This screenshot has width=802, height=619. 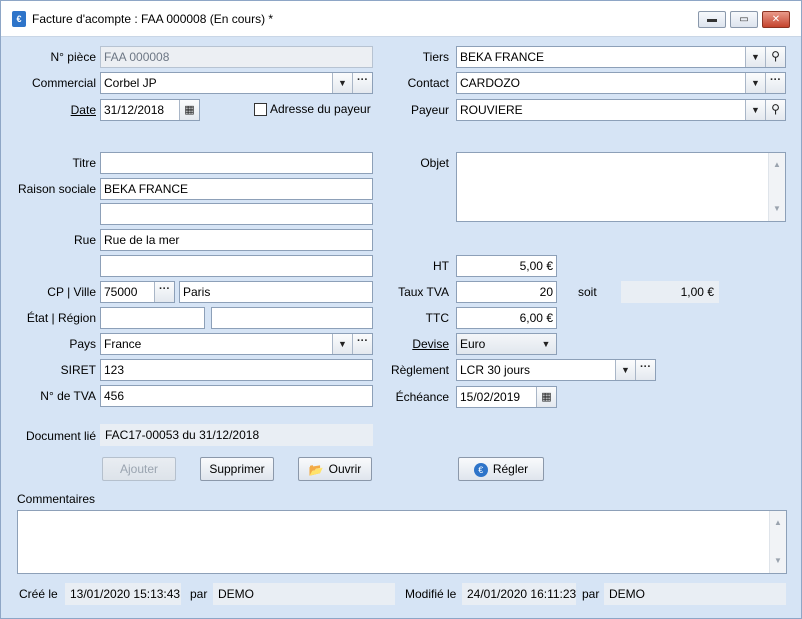 What do you see at coordinates (56, 499) in the screenshot?
I see `commentaires-label: Commentaires` at bounding box center [56, 499].